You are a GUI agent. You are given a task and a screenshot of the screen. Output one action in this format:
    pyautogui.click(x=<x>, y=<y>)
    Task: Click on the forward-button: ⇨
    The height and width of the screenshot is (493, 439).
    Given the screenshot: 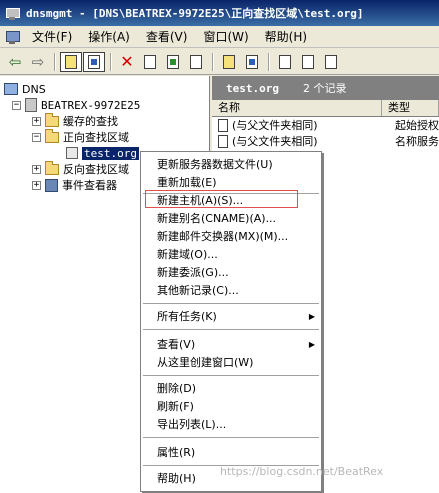 What is the action you would take?
    pyautogui.click(x=38, y=62)
    